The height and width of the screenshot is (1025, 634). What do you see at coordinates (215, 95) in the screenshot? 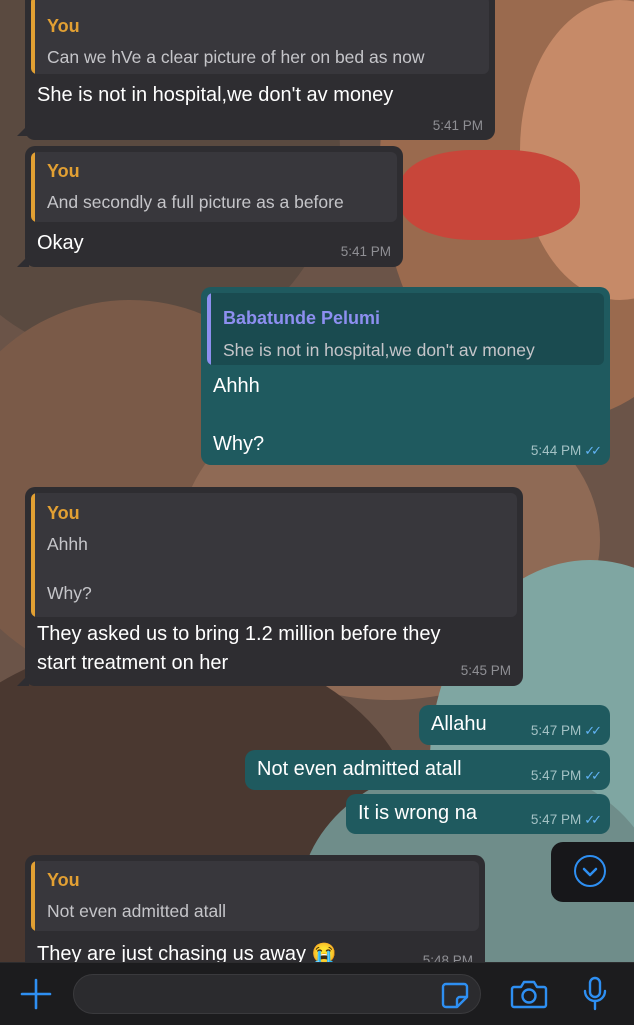
I see `message-text: She is not in hospital,we don't av money` at bounding box center [215, 95].